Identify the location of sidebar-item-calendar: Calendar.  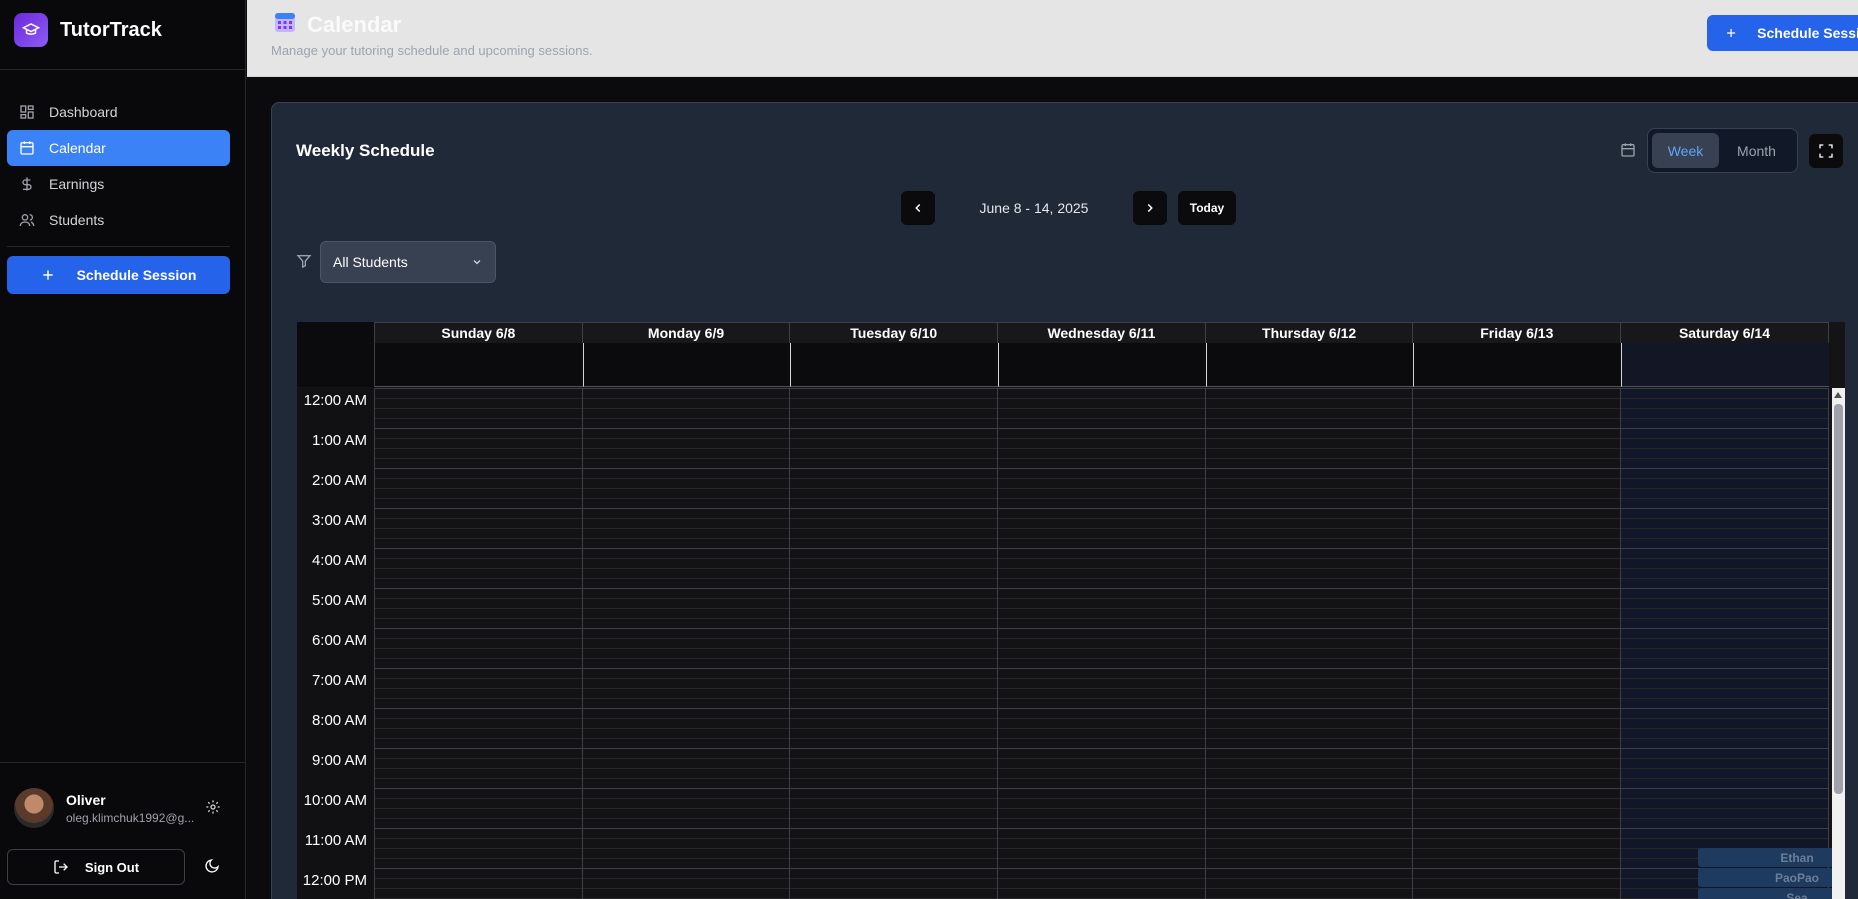
(118, 148).